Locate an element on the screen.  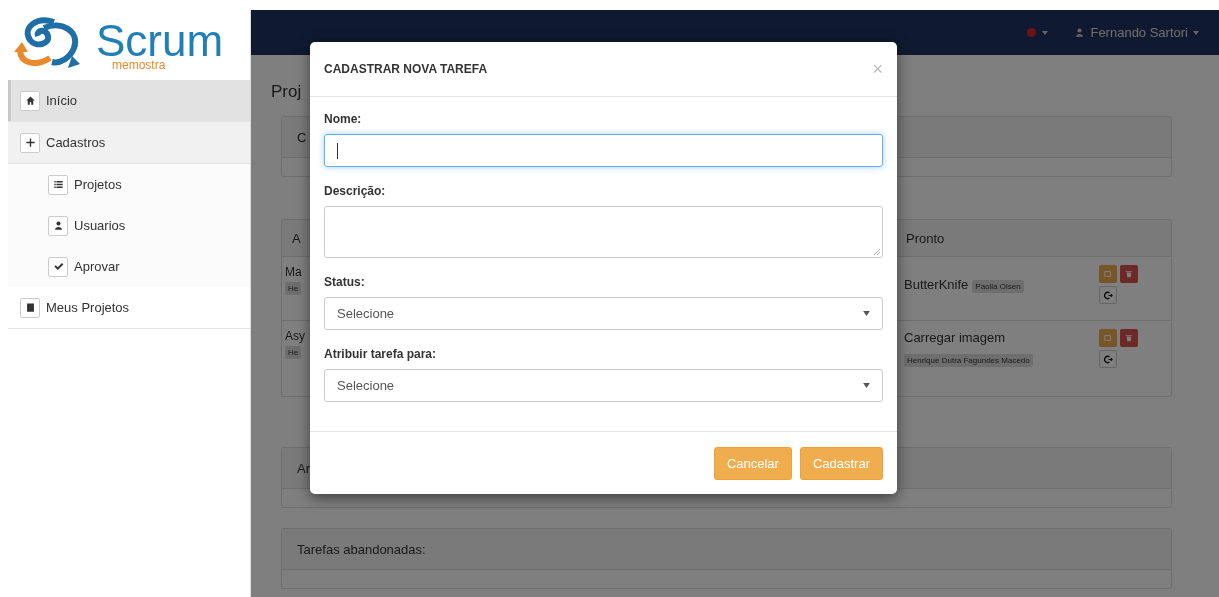
sidebar-item: Início is located at coordinates (129, 101).